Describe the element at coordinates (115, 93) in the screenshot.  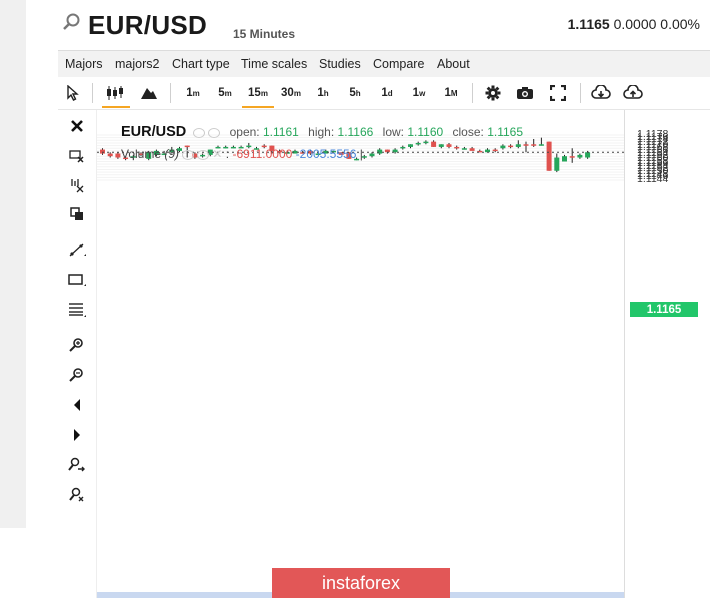
I see `candles-icon` at that location.